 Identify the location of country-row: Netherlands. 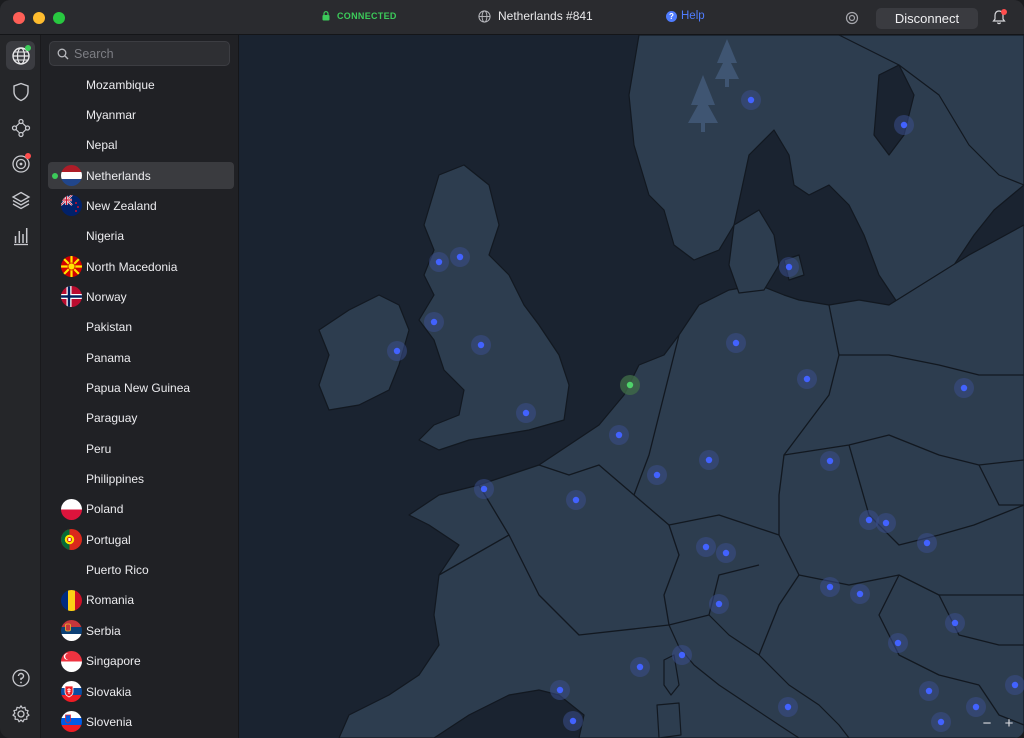
(141, 176).